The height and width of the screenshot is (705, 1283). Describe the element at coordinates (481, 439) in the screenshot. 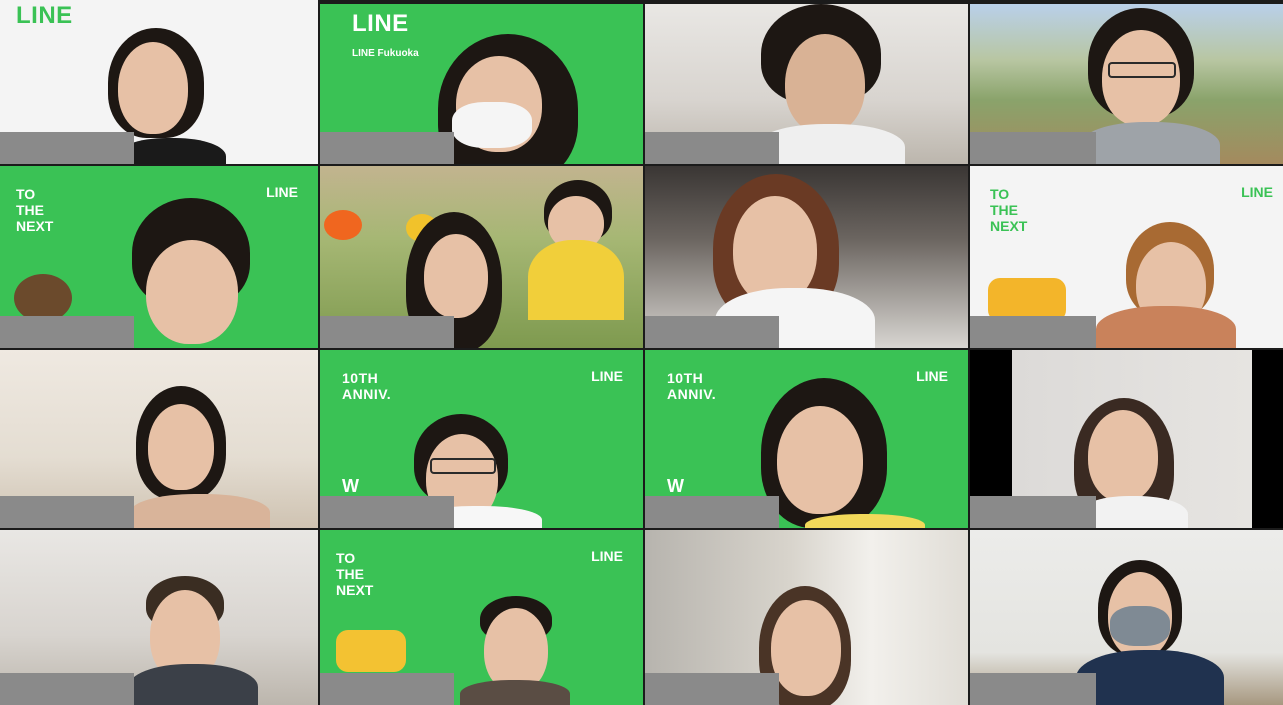

I see `participant-tile-10: 10TH ANNIV. LINE W` at that location.